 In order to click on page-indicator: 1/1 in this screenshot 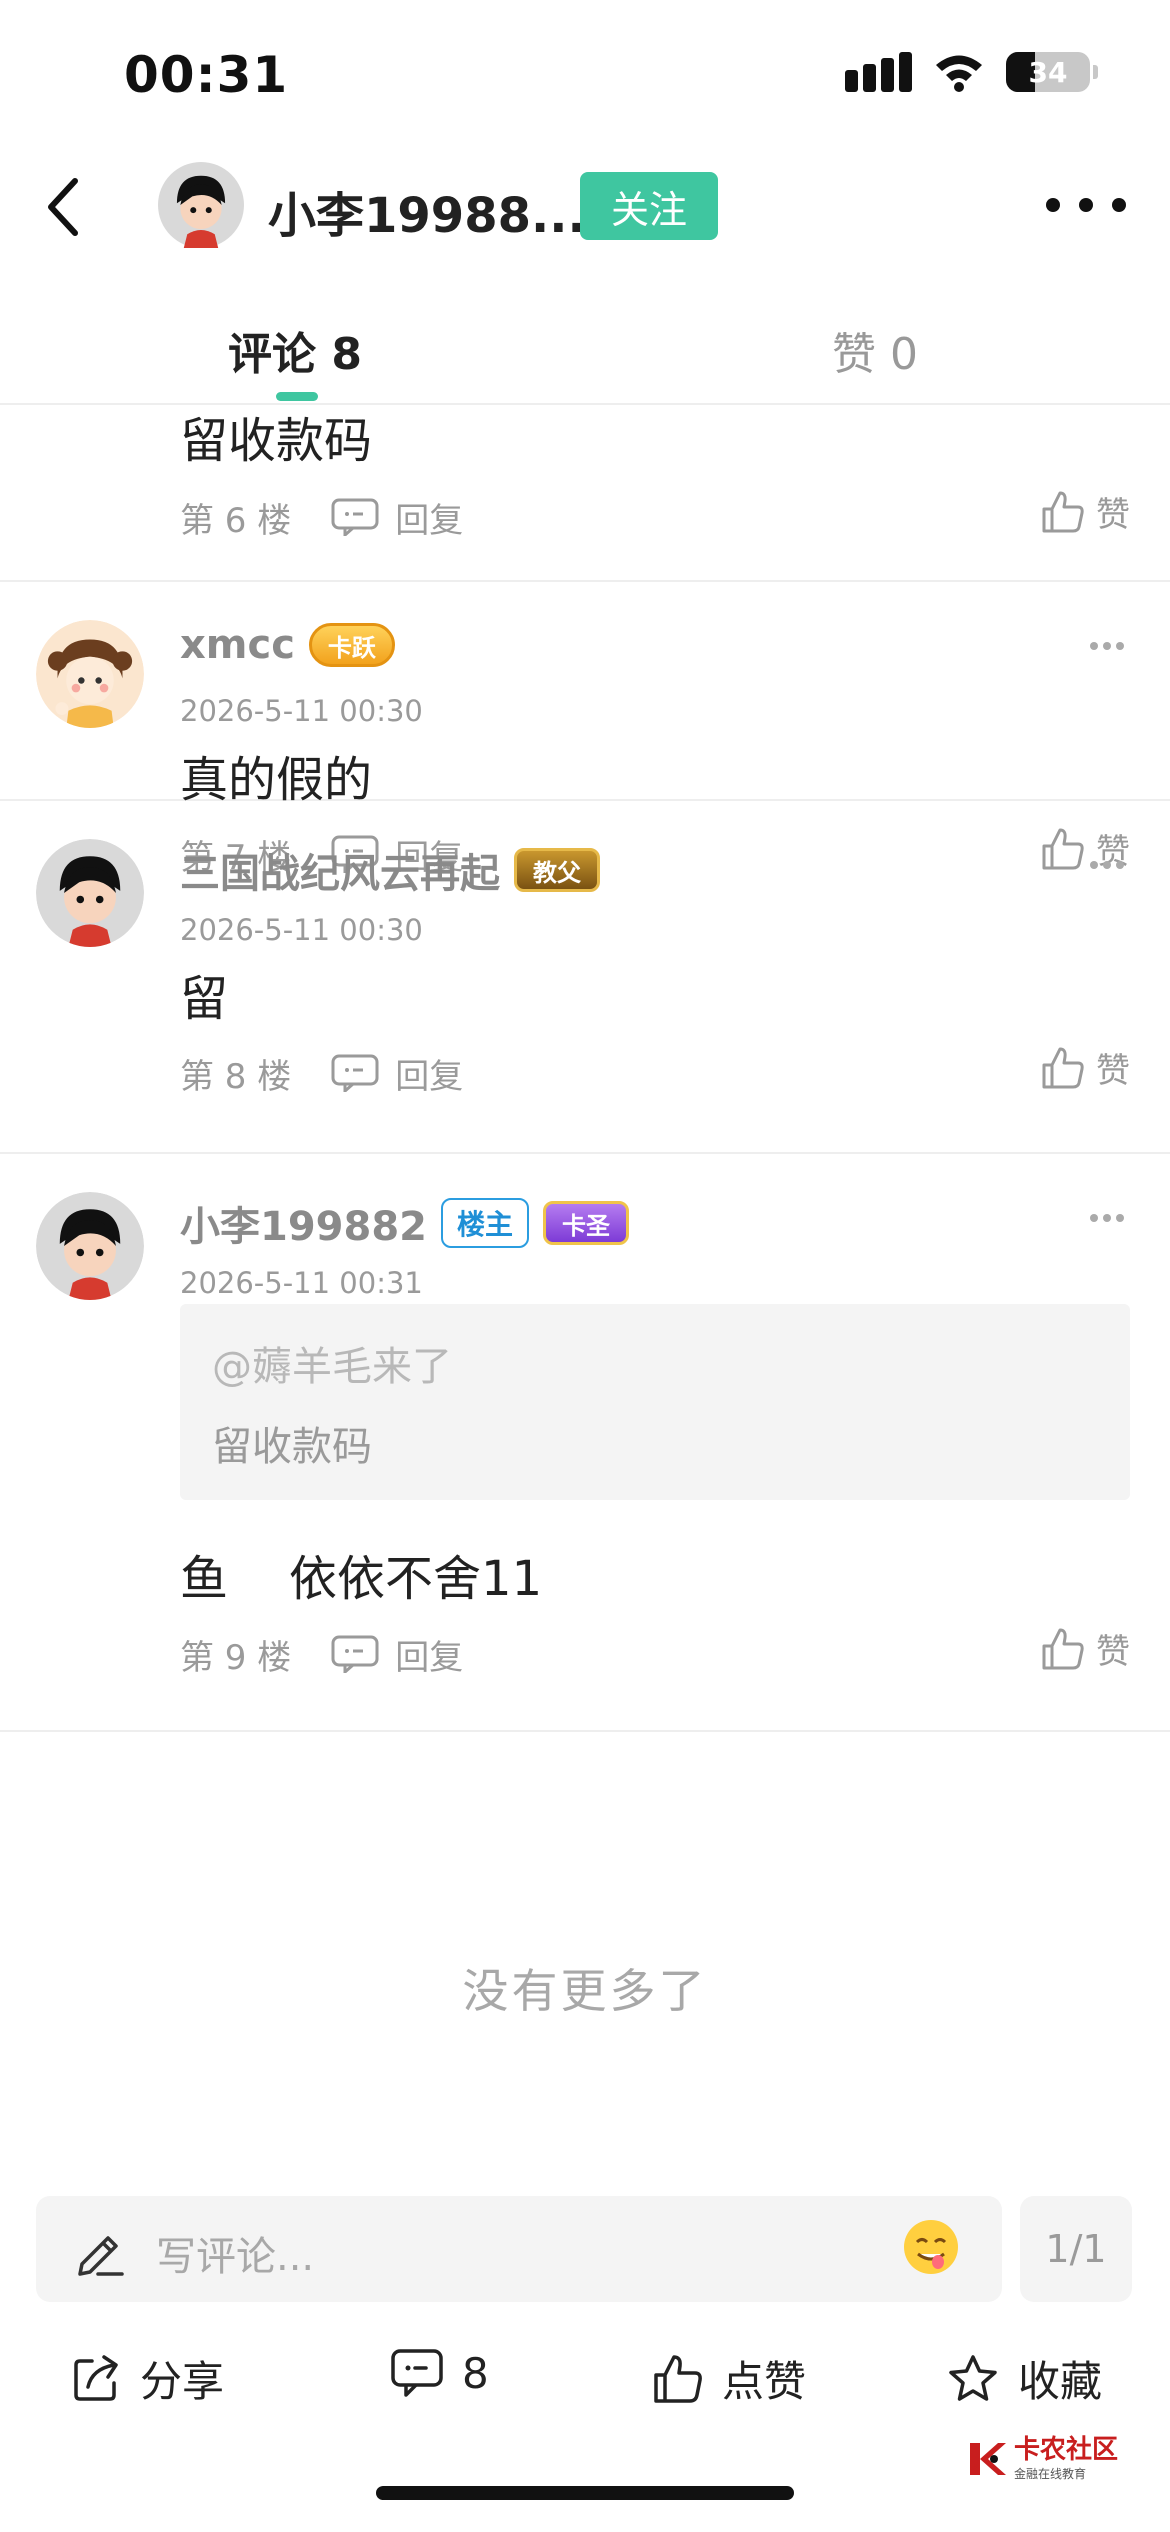, I will do `click(1076, 2249)`.